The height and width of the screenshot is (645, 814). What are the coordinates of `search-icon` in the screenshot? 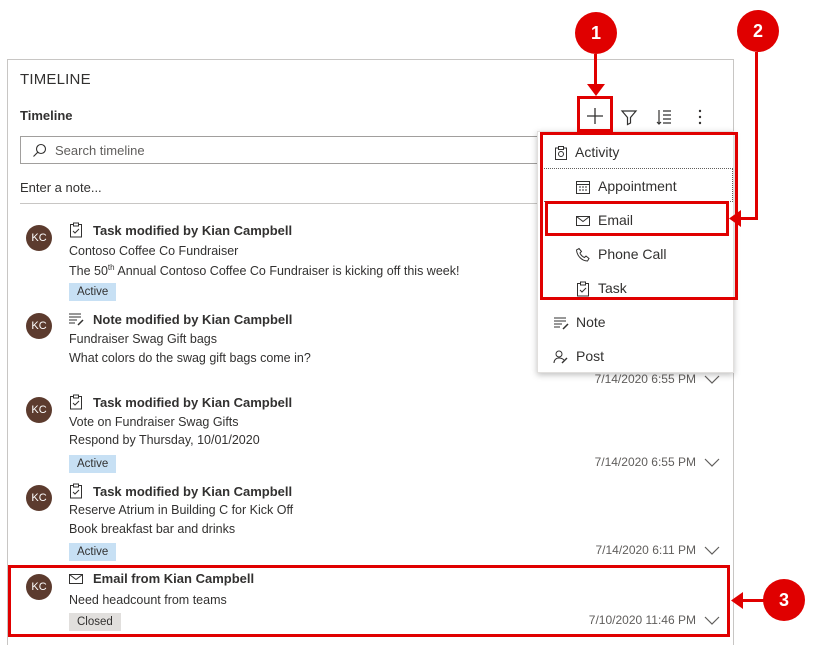 It's located at (40, 150).